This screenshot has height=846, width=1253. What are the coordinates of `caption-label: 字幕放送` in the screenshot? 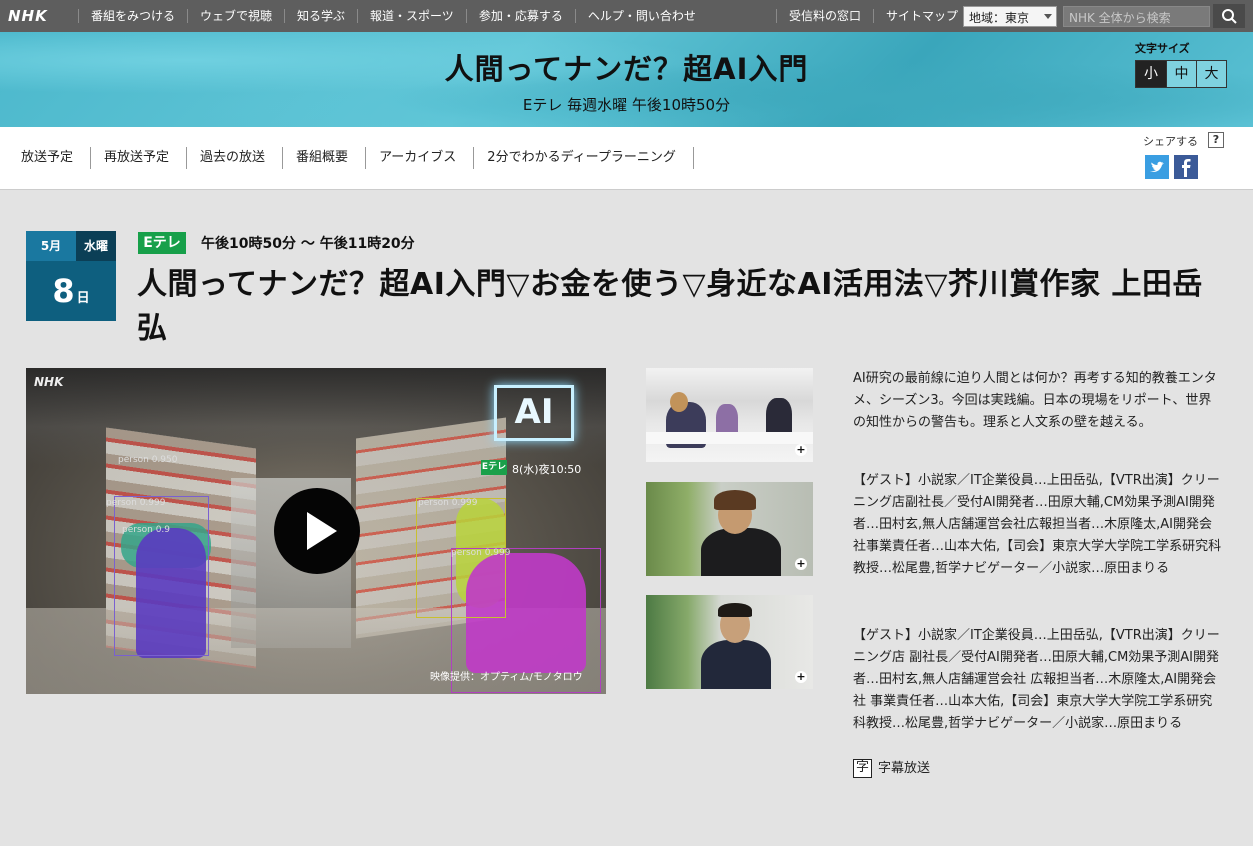 It's located at (904, 768).